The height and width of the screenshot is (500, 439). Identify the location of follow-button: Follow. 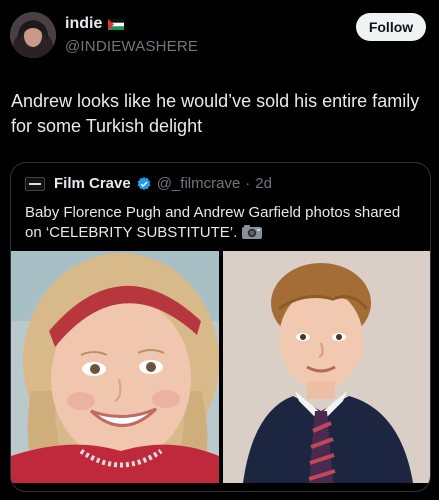
(391, 27).